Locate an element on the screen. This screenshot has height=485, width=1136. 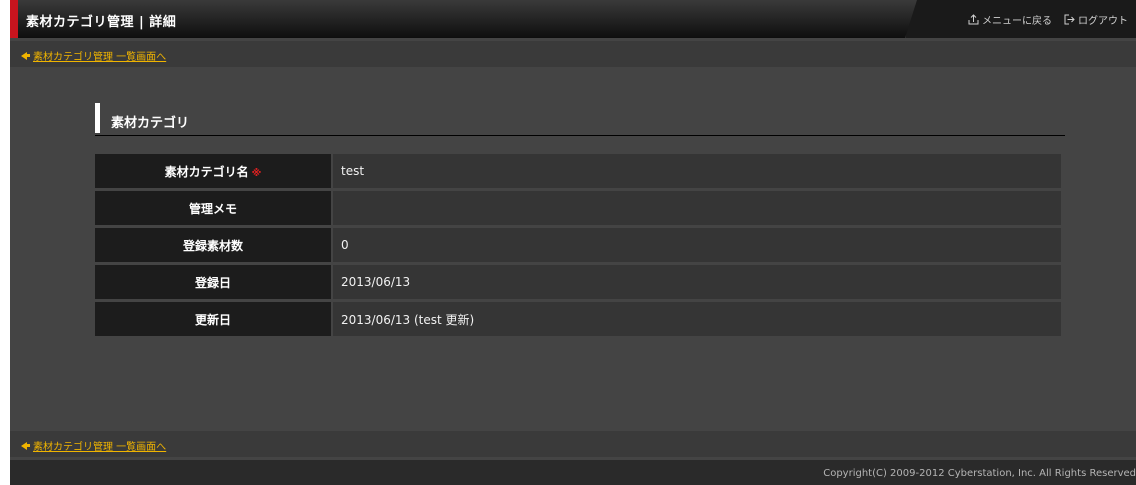
logout-link: ログアウト is located at coordinates (1096, 19).